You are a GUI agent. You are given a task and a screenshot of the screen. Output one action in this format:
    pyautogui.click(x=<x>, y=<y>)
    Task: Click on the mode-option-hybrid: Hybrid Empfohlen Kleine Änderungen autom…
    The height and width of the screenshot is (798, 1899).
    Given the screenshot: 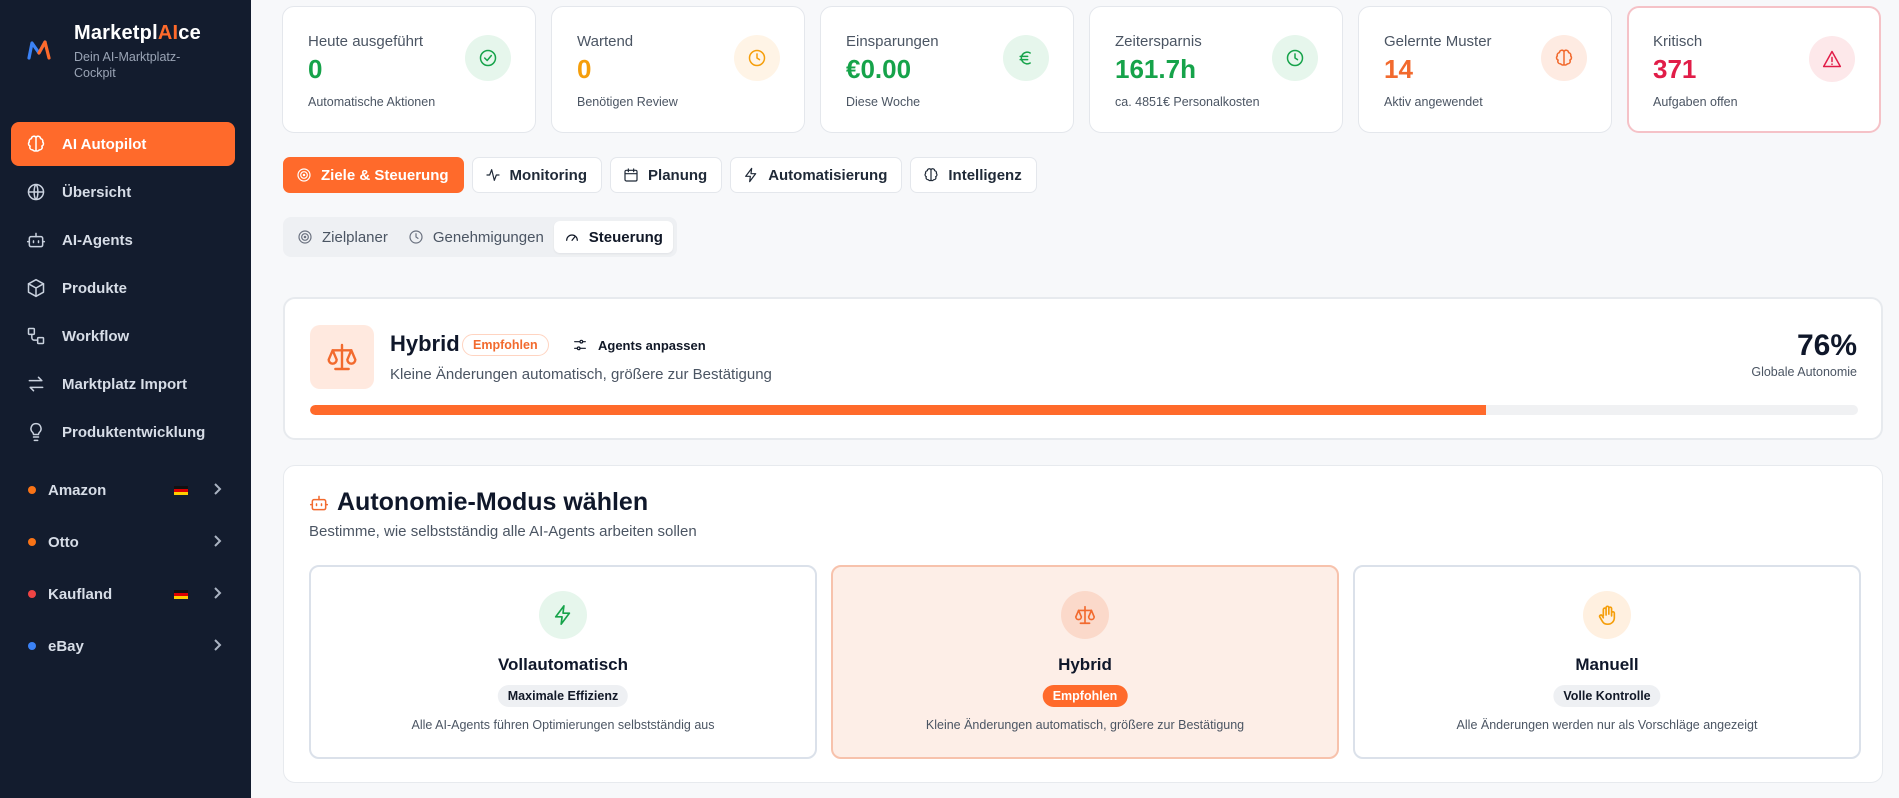 What is the action you would take?
    pyautogui.click(x=1085, y=662)
    